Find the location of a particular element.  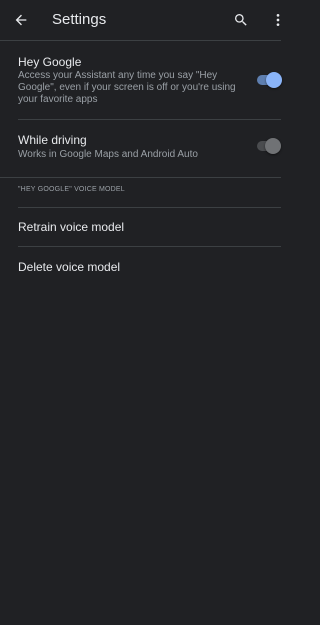

while-driving-switch is located at coordinates (269, 146).